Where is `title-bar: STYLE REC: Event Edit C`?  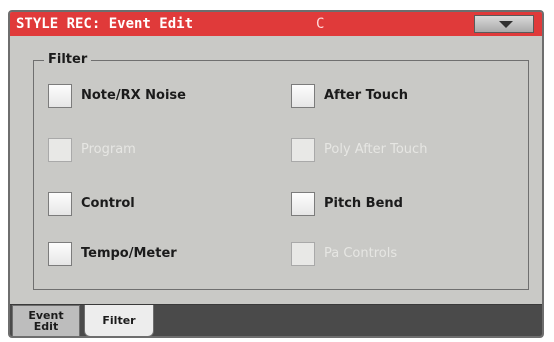 title-bar: STYLE REC: Event Edit C is located at coordinates (276, 24).